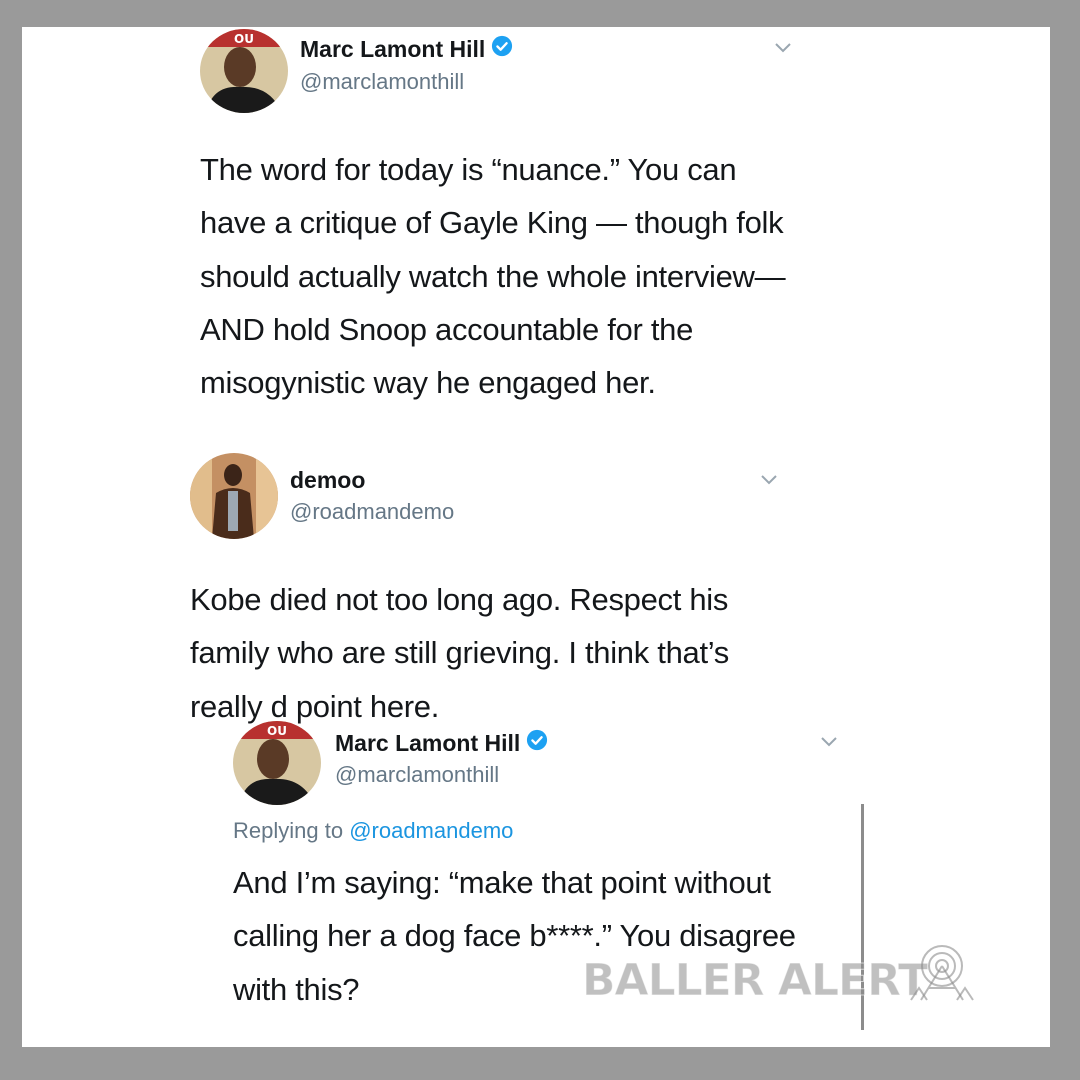 Image resolution: width=1080 pixels, height=1080 pixels. What do you see at coordinates (291, 830) in the screenshot?
I see `replying-to-label: Replying to` at bounding box center [291, 830].